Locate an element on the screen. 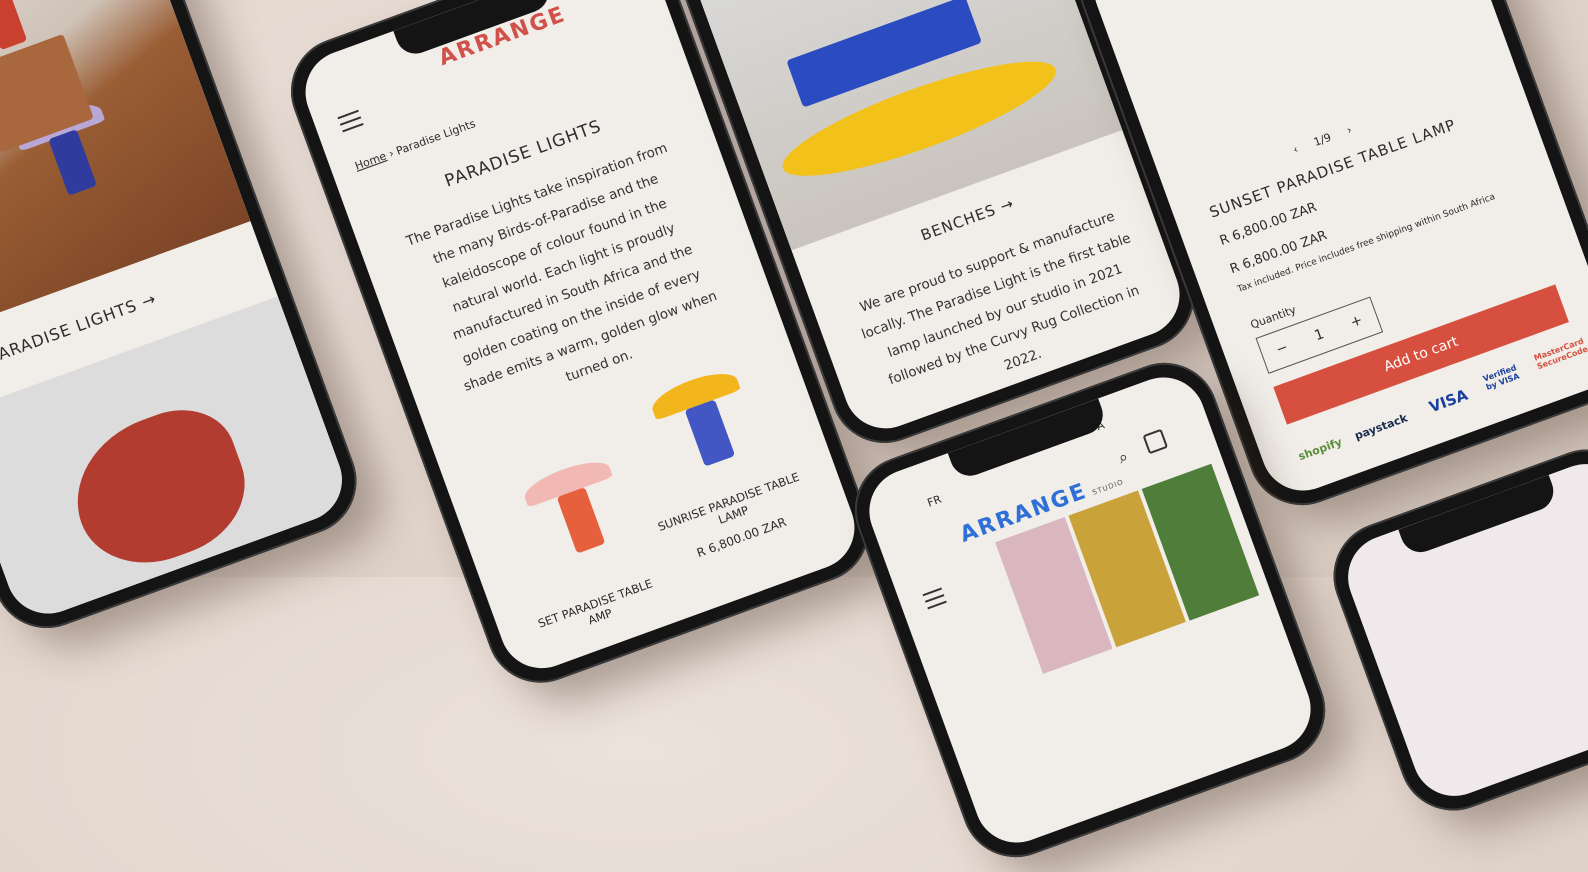  lamp-scene-image is located at coordinates (125, 171).